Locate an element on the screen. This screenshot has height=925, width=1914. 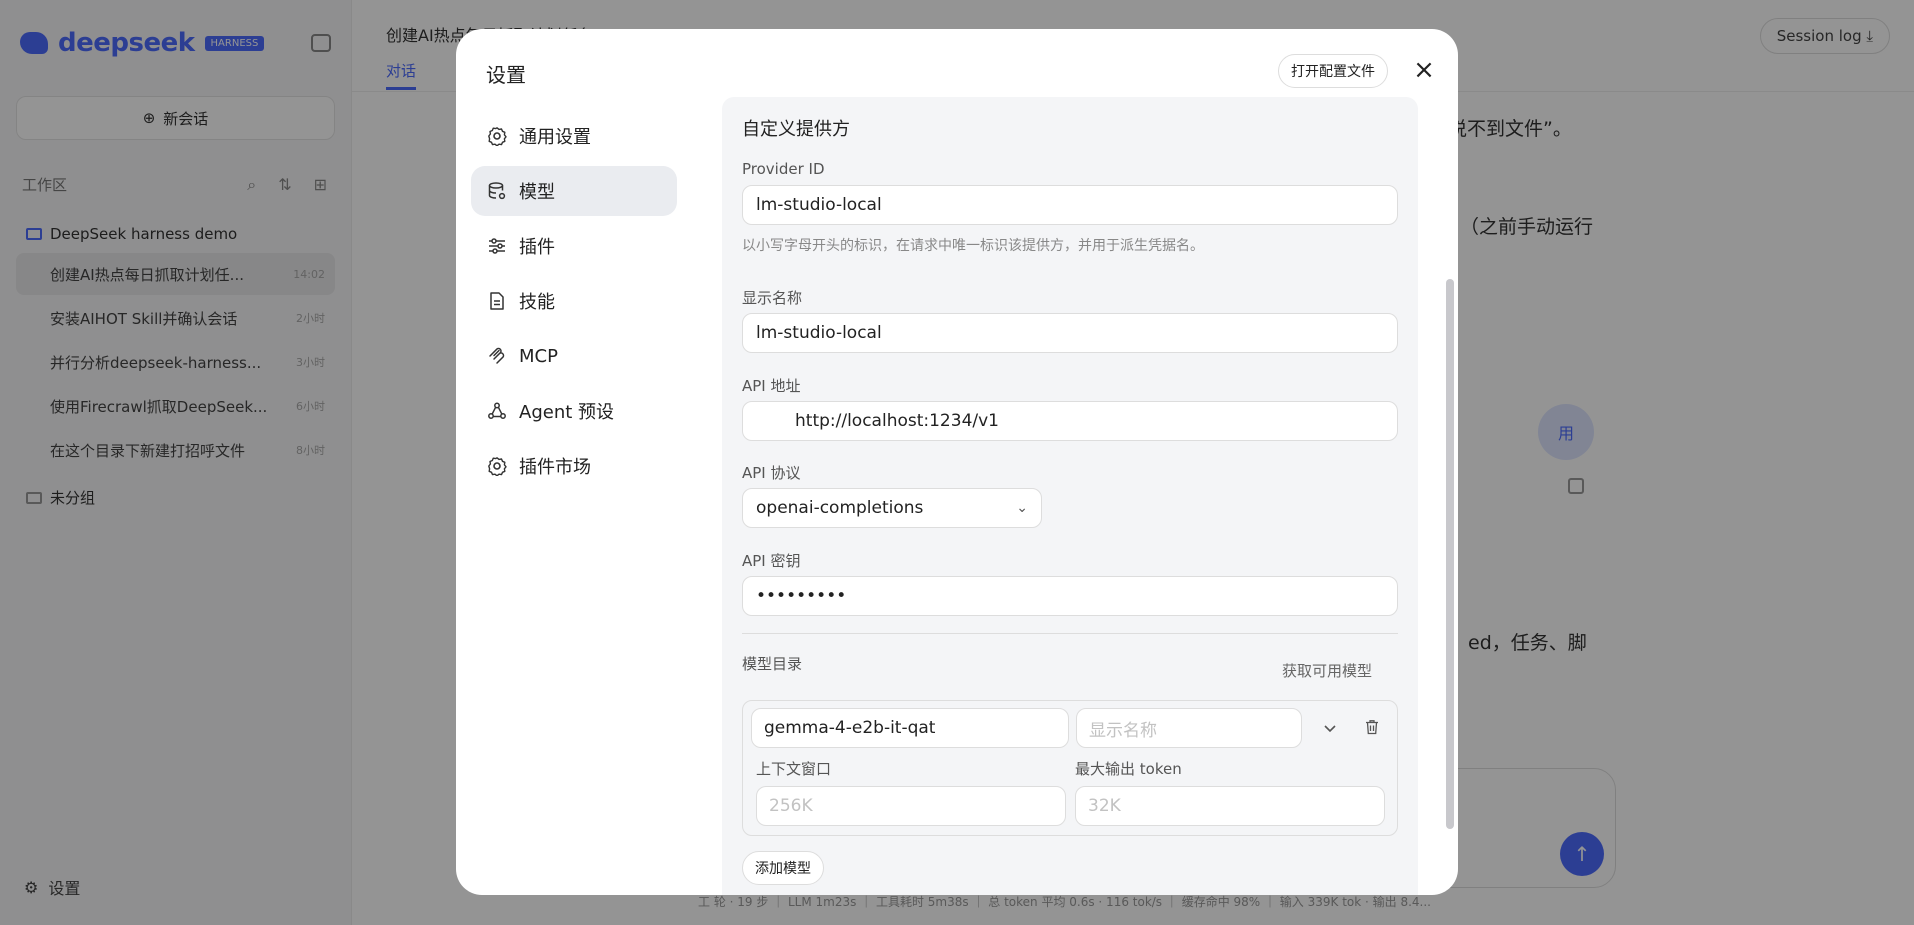
nav-label: MCP is located at coordinates (538, 356).